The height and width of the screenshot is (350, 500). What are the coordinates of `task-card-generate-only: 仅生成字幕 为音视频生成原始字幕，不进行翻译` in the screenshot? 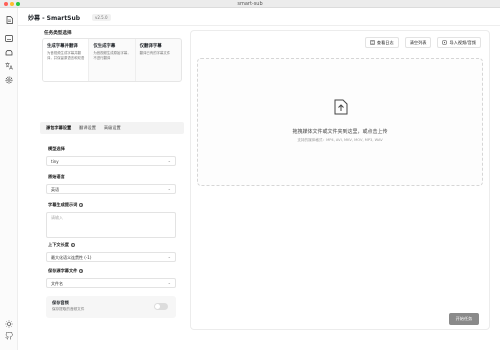 It's located at (112, 60).